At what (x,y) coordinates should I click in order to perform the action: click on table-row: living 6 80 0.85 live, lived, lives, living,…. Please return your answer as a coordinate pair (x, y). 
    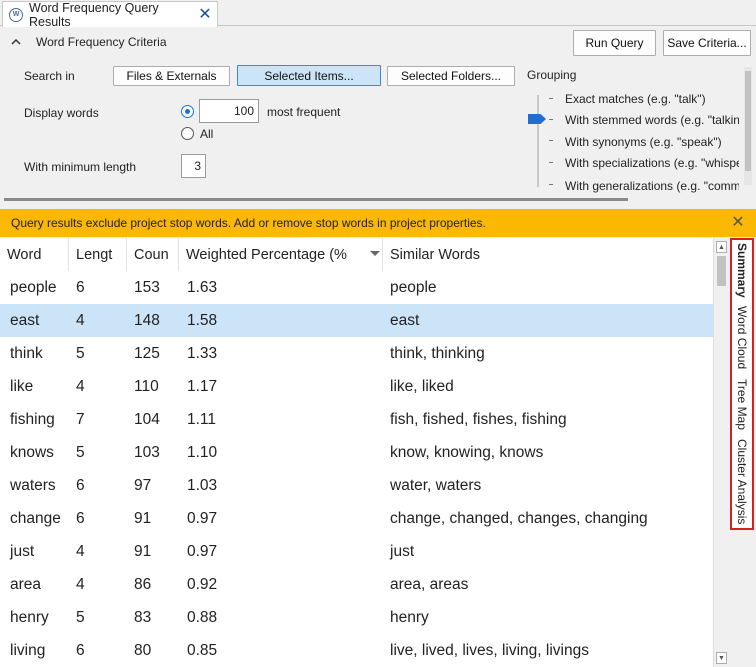
    Looking at the image, I should click on (356, 650).